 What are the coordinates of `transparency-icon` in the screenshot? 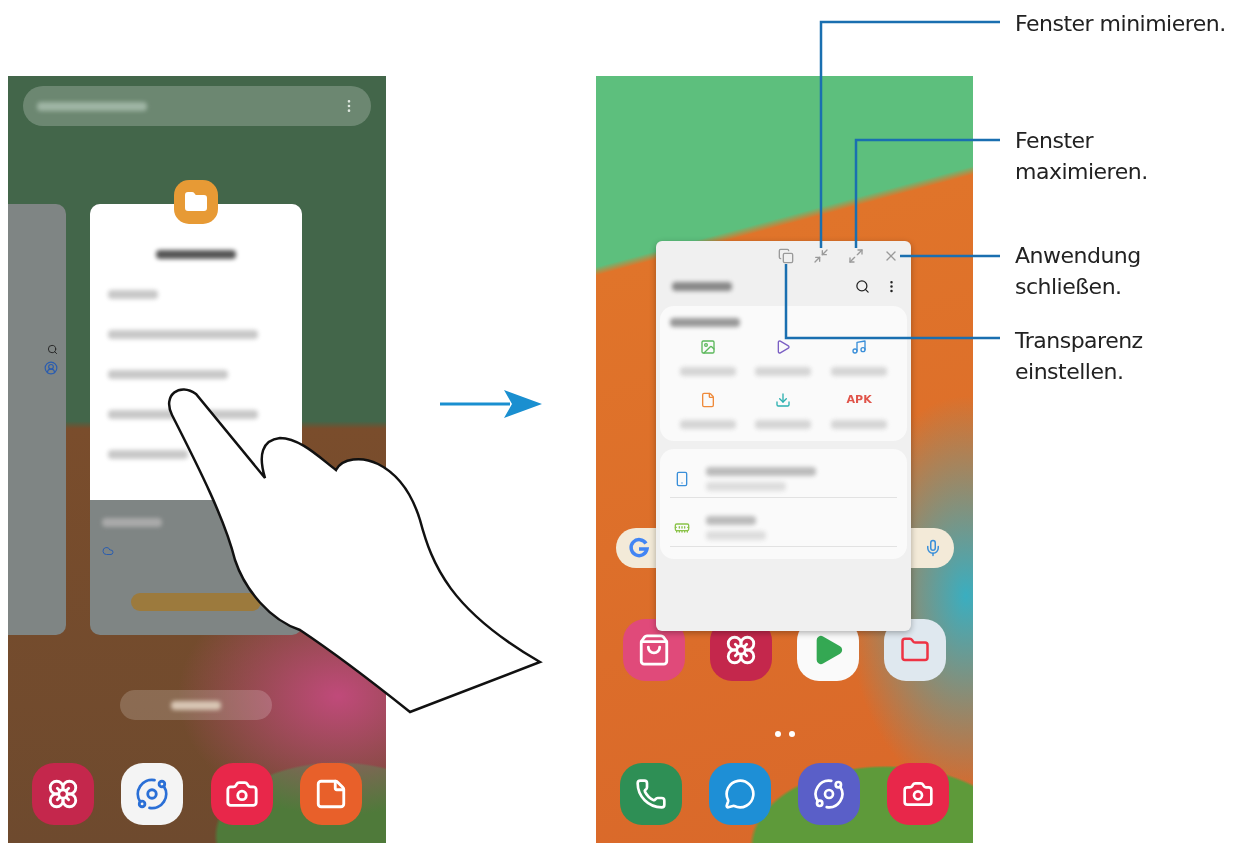 It's located at (786, 256).